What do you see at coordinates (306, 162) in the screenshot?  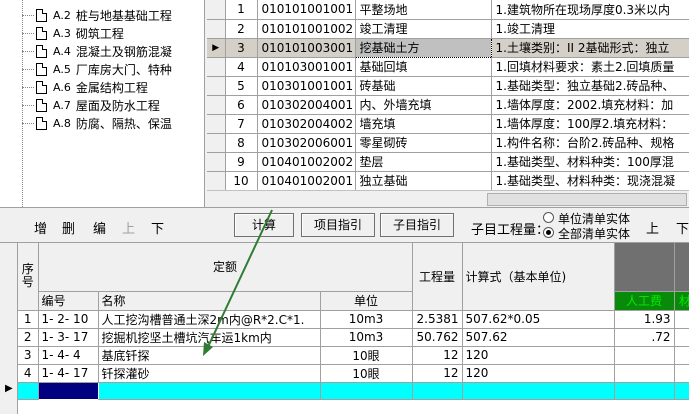 I see `row-code: 010401002002` at bounding box center [306, 162].